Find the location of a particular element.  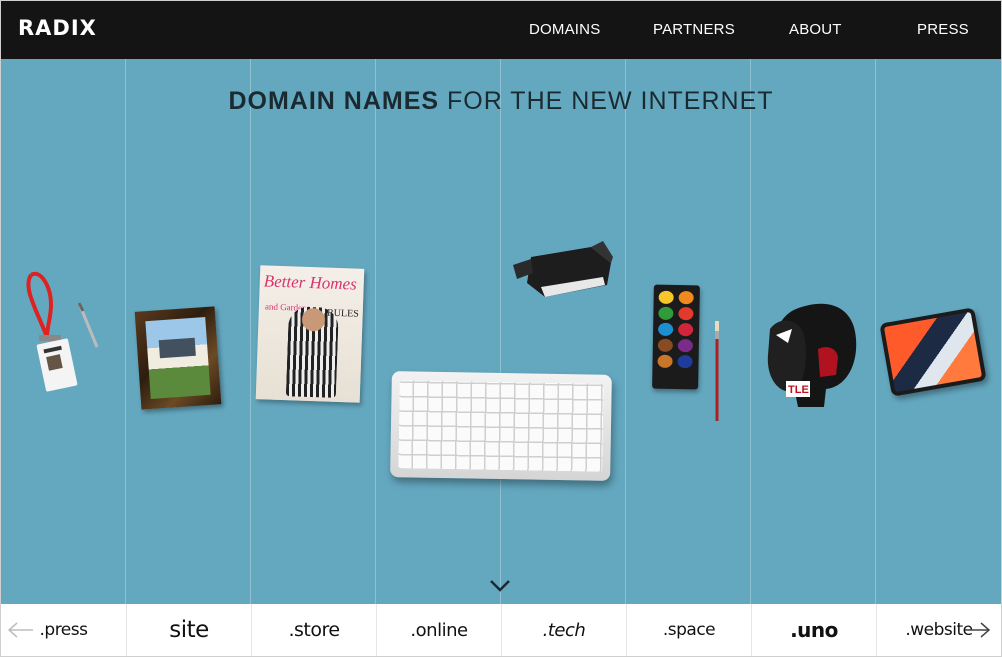

press-badge-image is located at coordinates (63, 329).